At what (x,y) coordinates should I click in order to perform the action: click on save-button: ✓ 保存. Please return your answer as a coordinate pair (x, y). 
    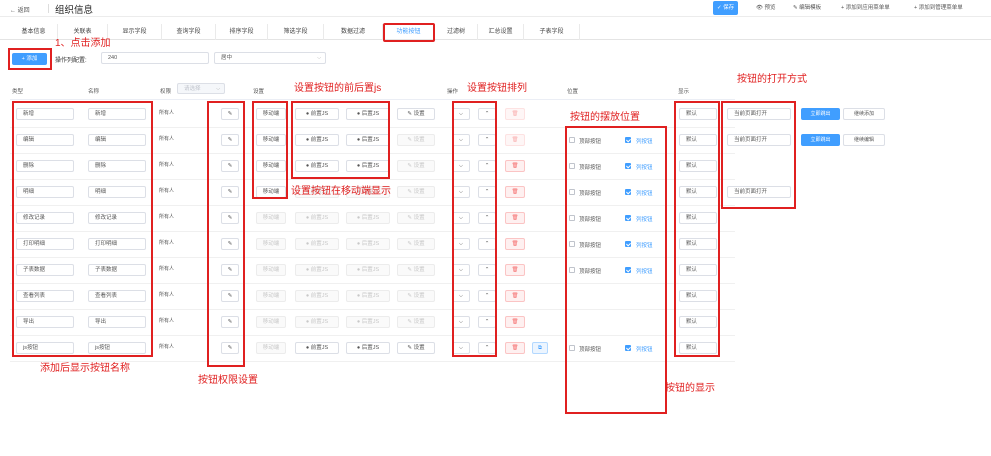
    Looking at the image, I should click on (726, 8).